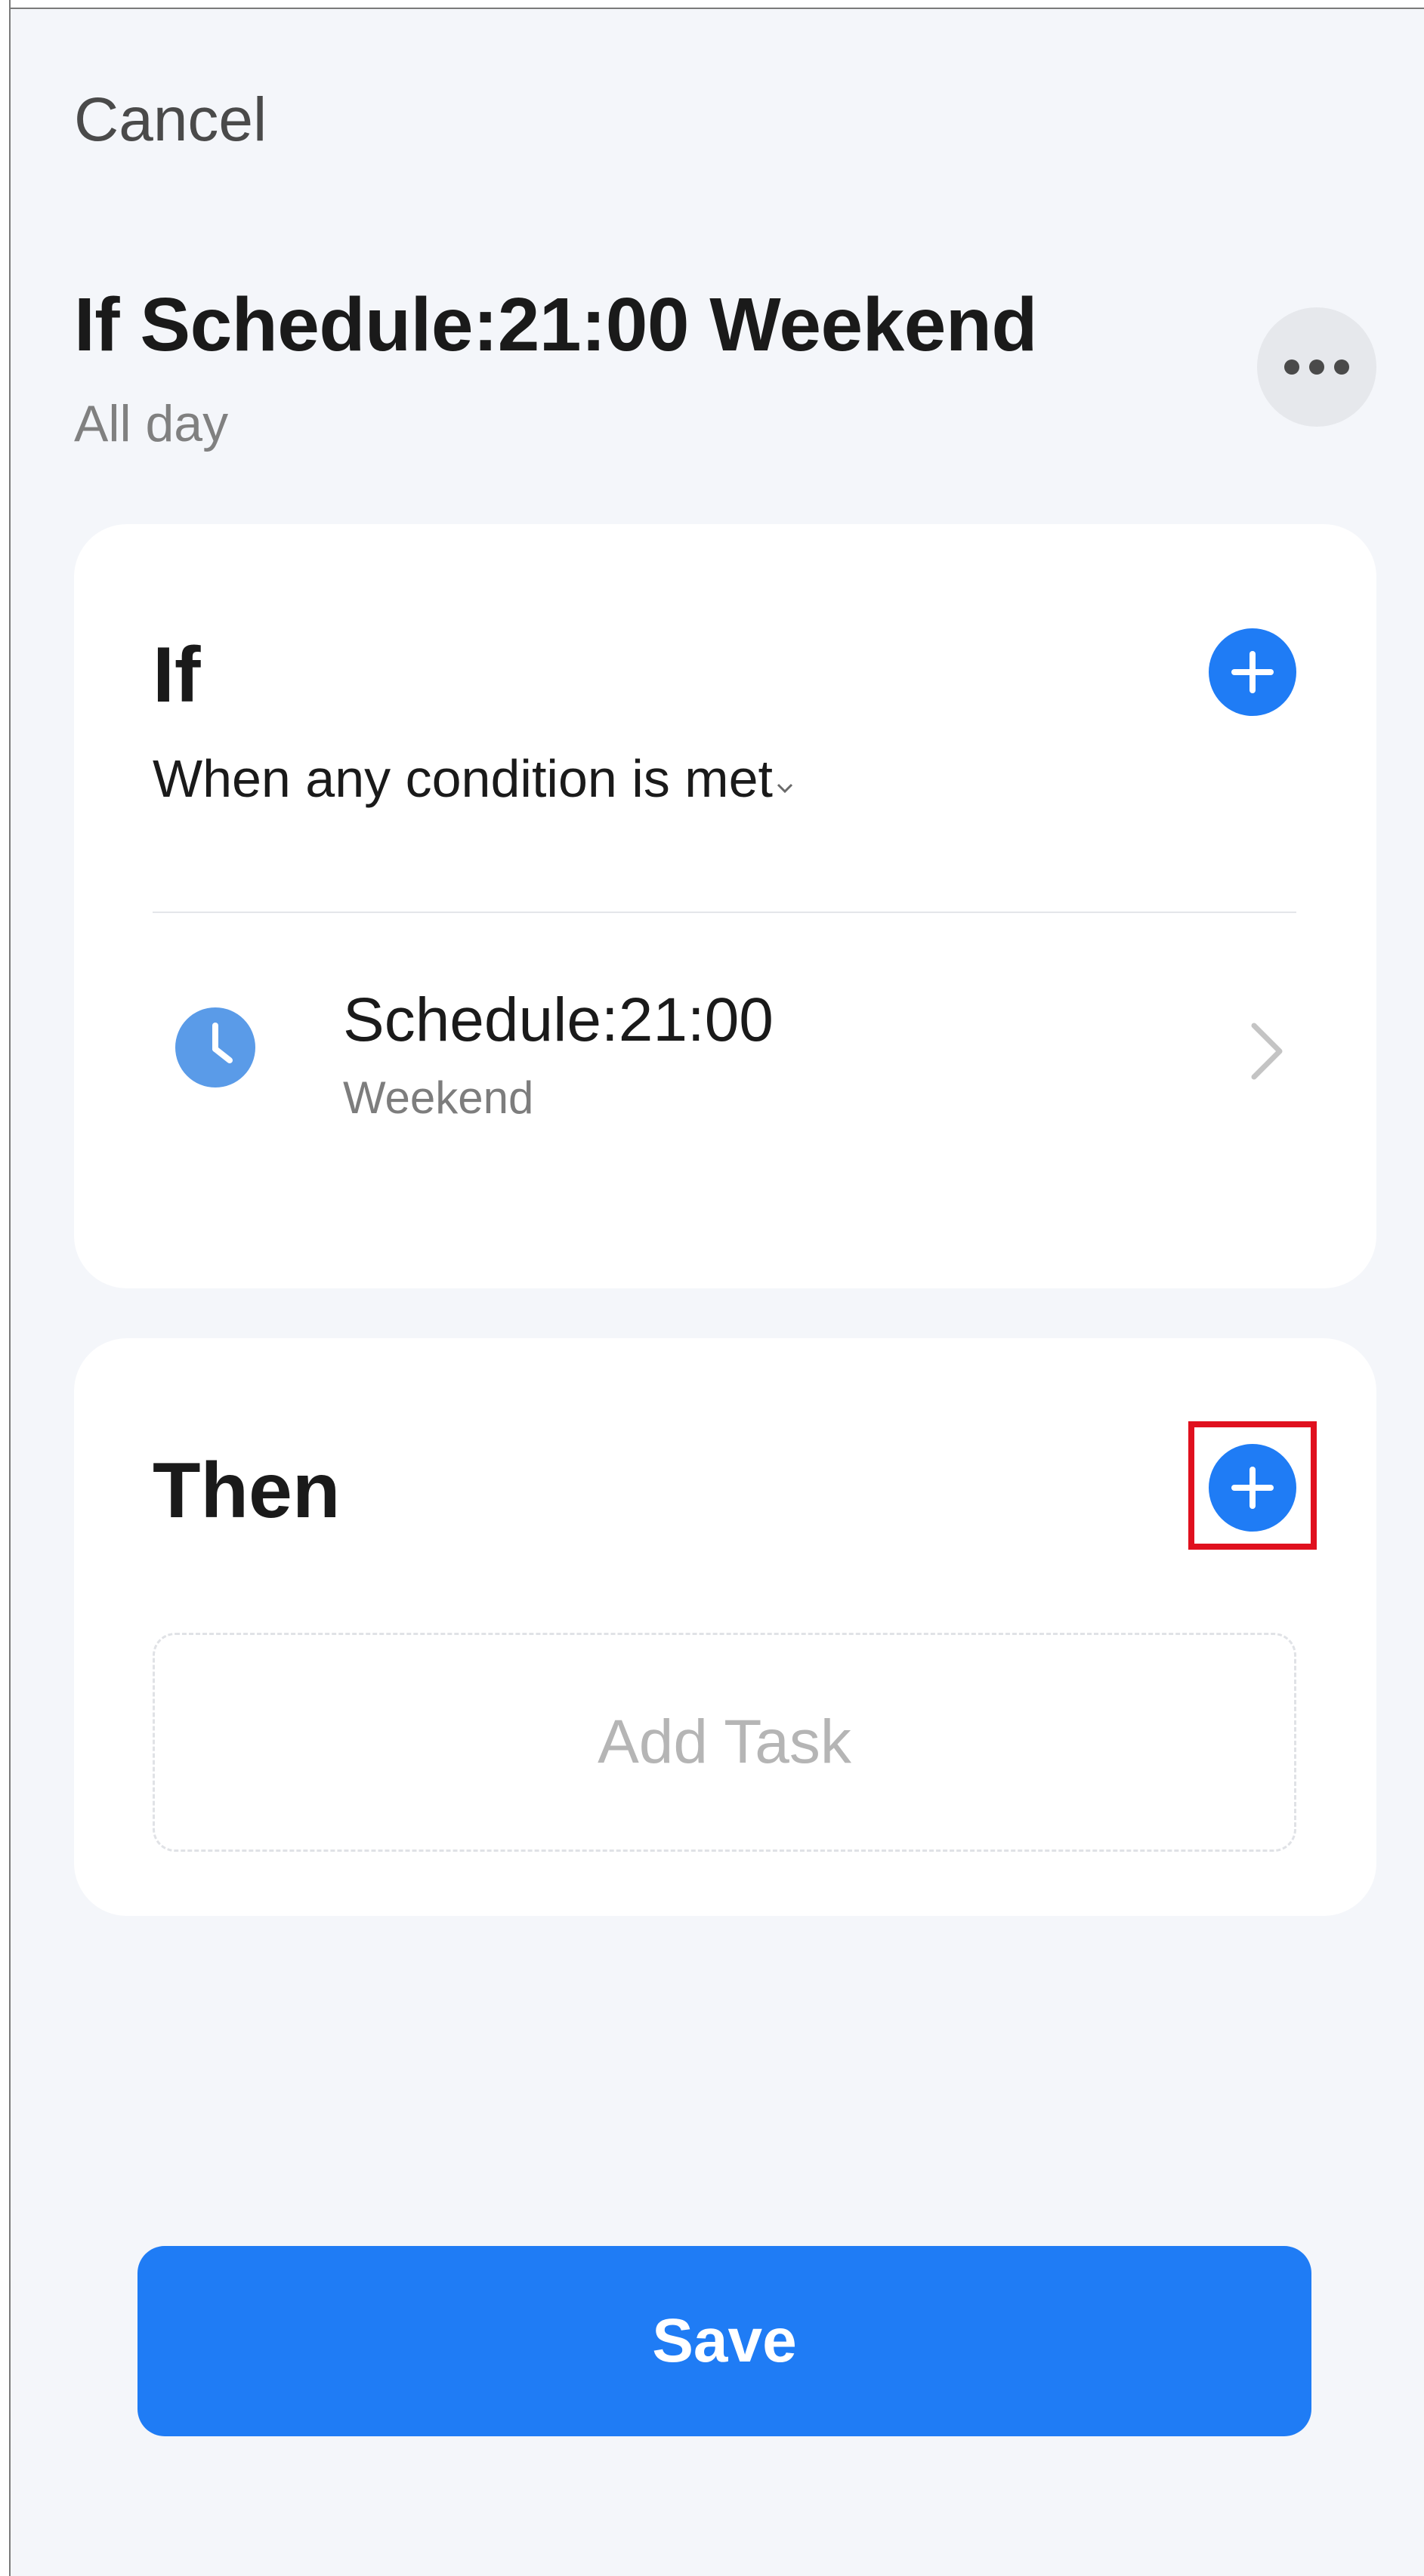  Describe the element at coordinates (1253, 1485) in the screenshot. I see `highlight-box` at that location.